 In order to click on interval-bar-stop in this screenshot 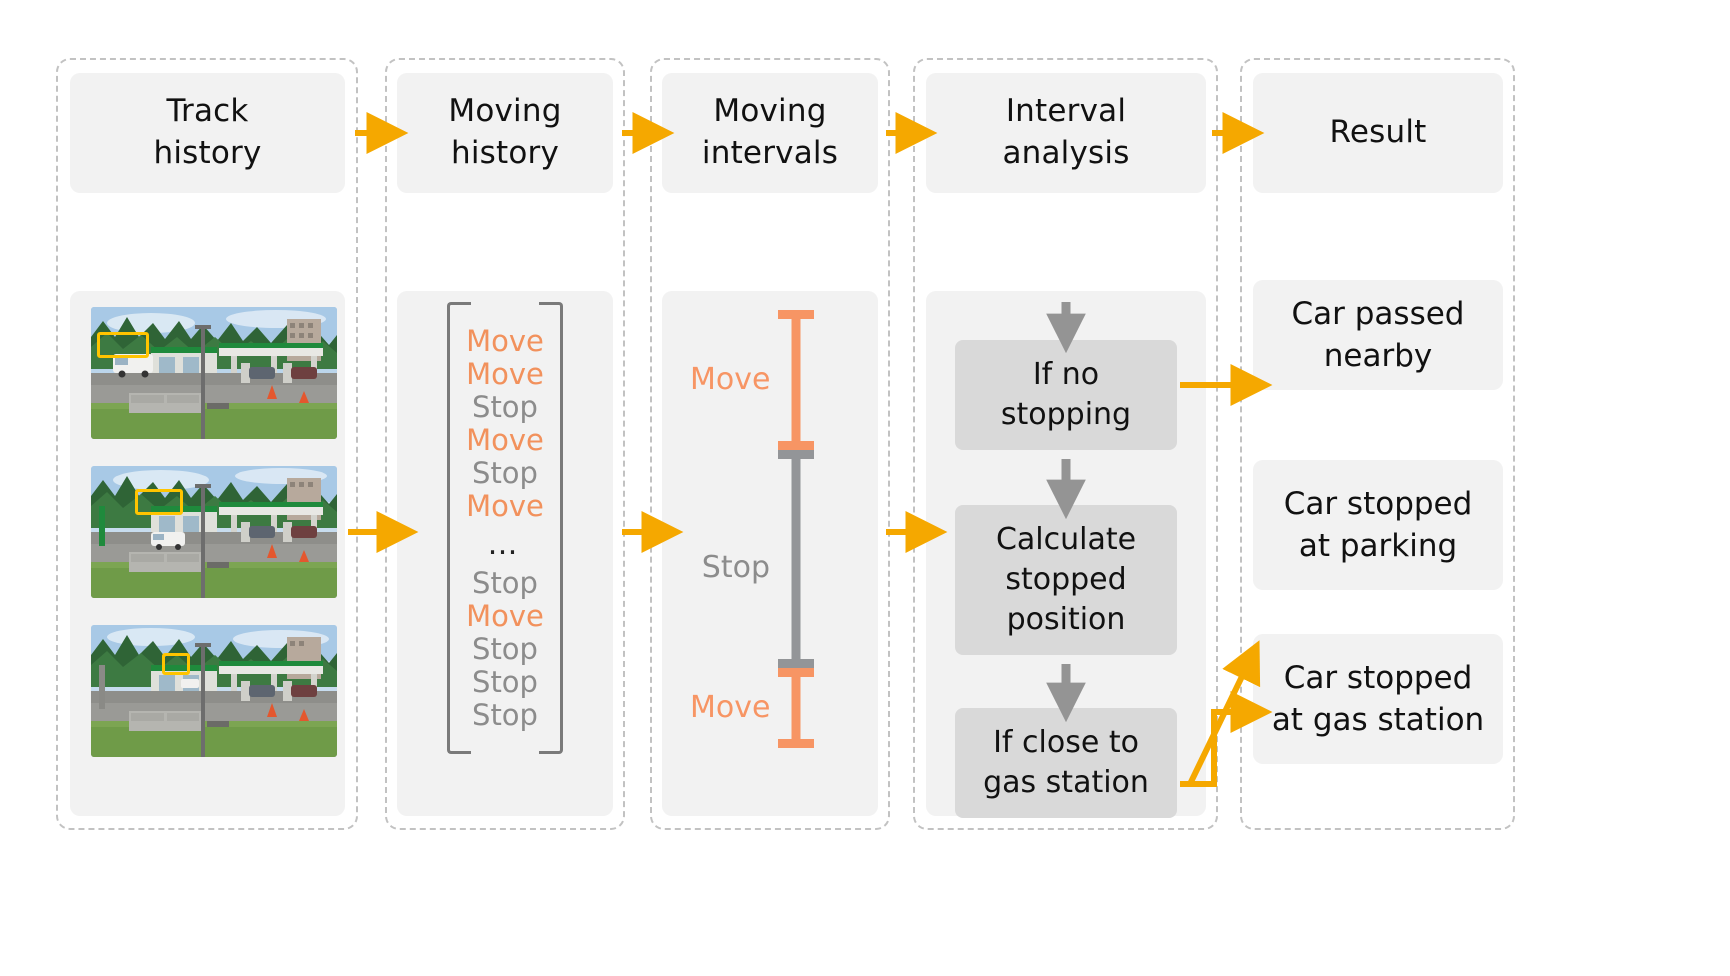, I will do `click(796, 559)`.